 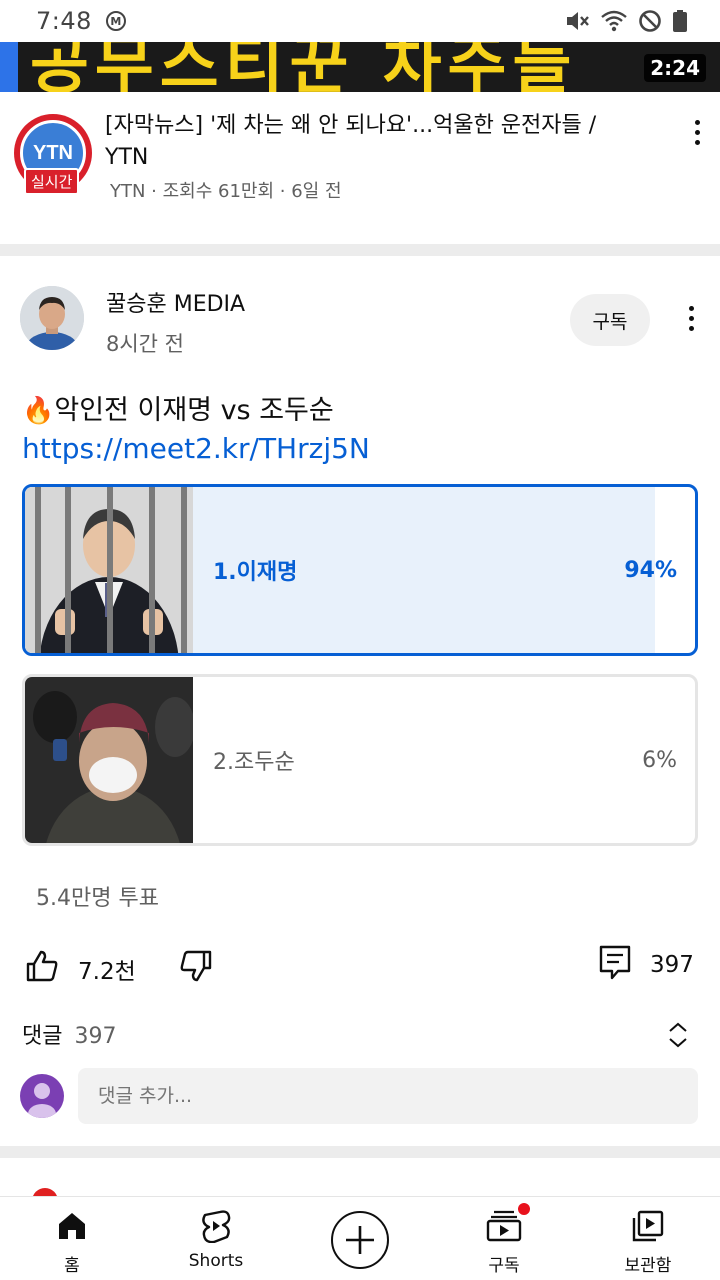 I want to click on user-avatar-icon, so click(x=42, y=1100).